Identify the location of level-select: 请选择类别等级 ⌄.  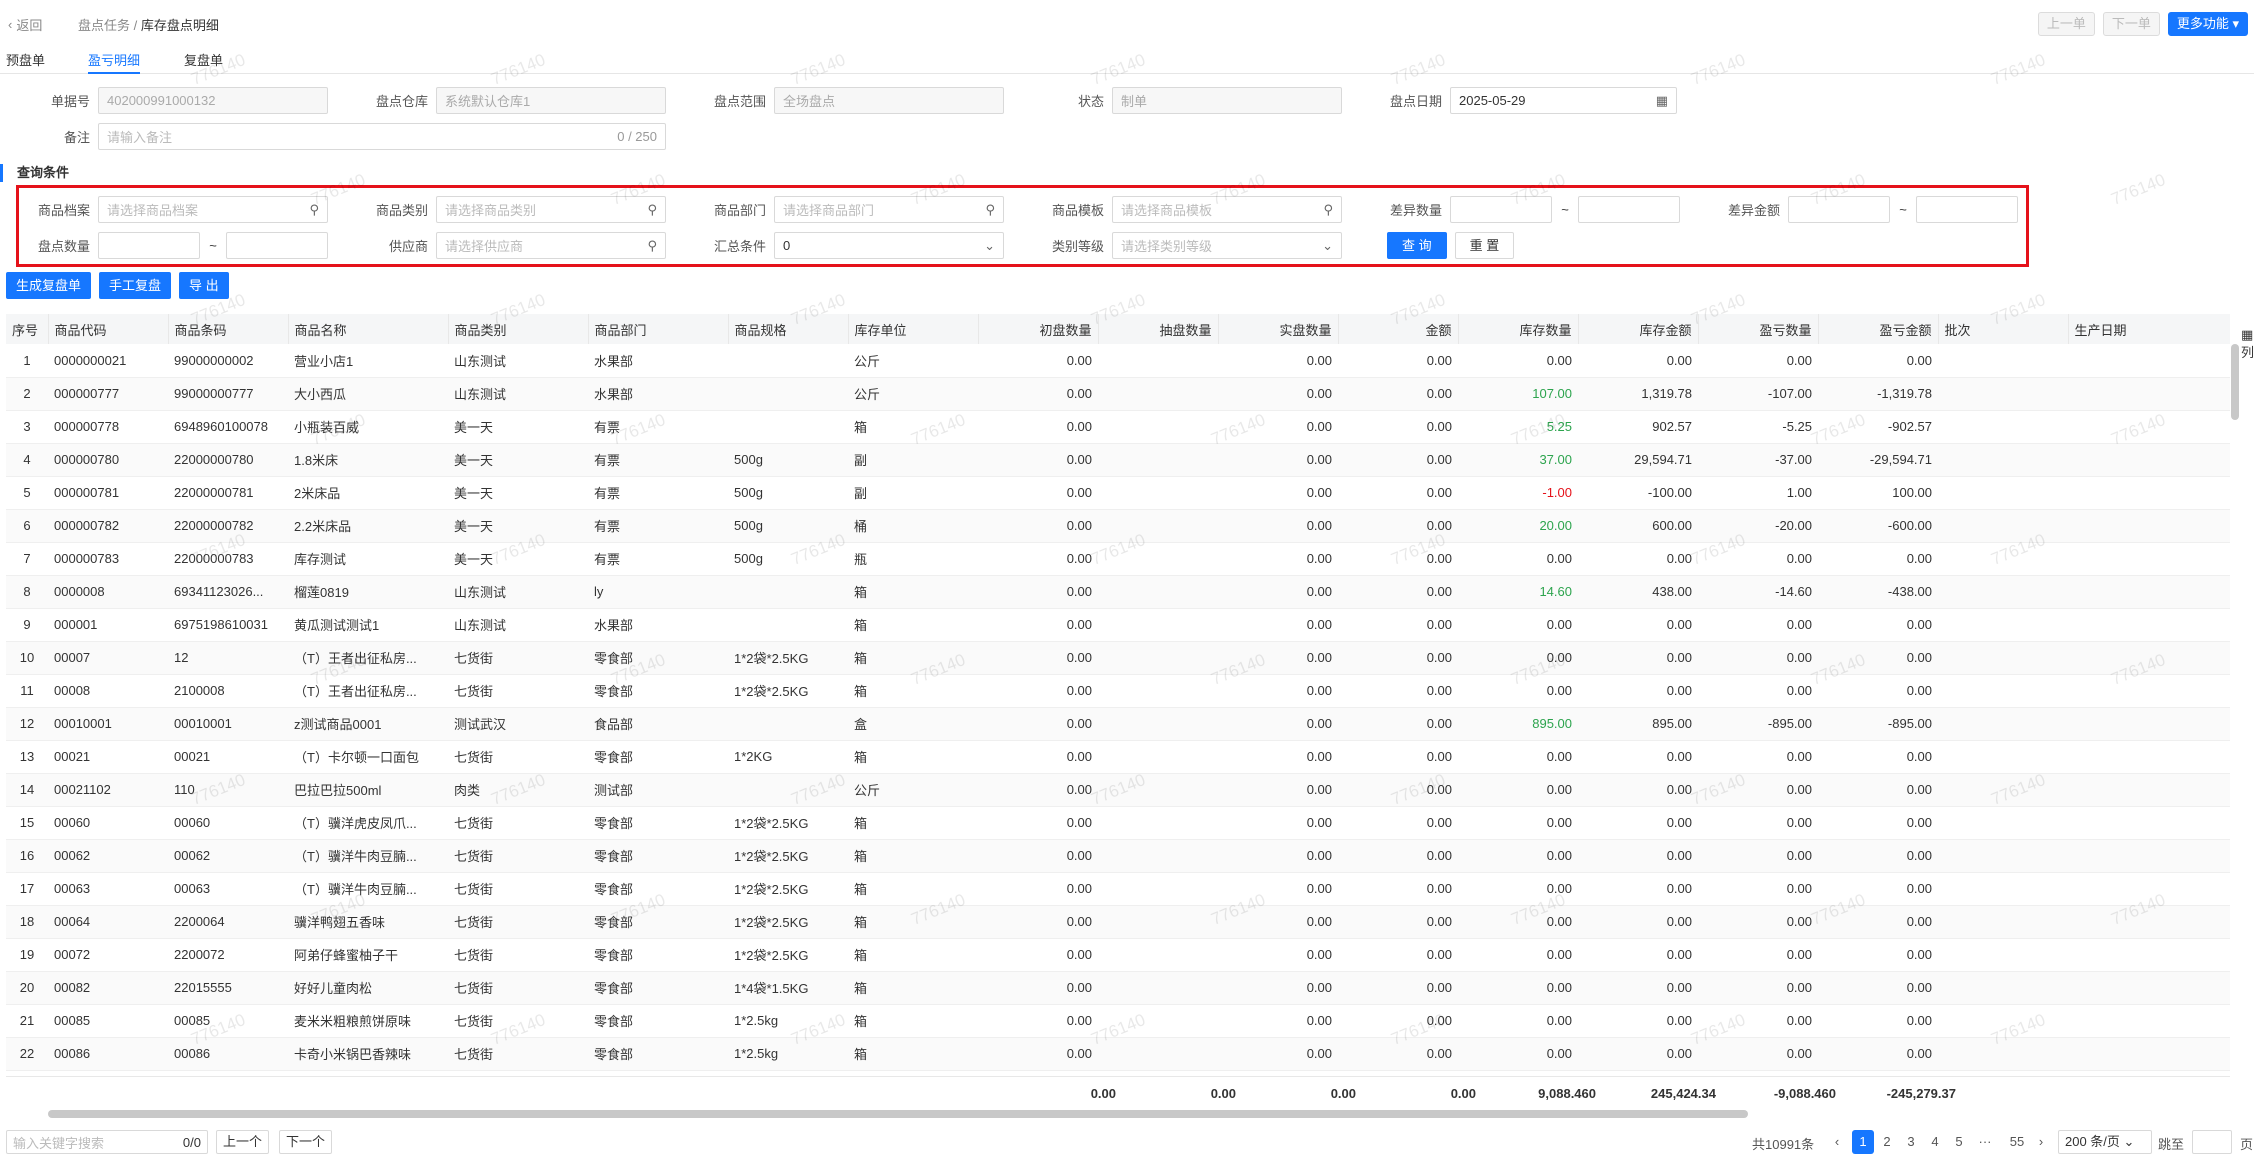
(1227, 245).